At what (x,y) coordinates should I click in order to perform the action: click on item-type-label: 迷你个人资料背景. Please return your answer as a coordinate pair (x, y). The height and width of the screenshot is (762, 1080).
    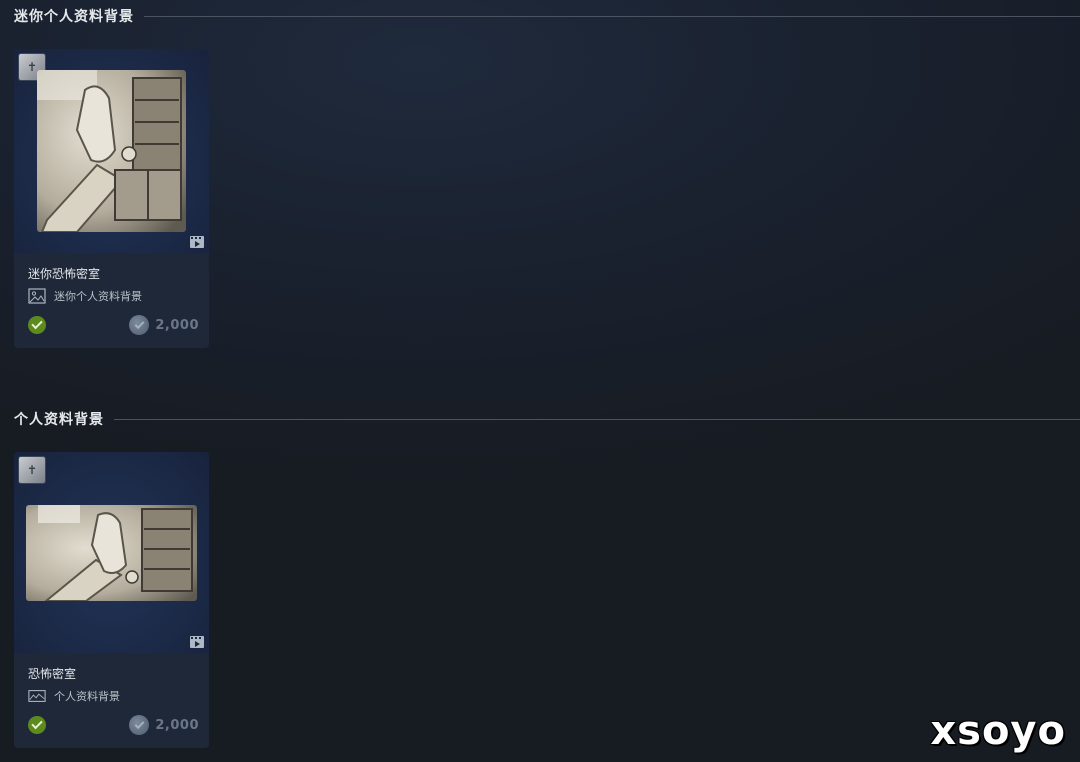
    Looking at the image, I should click on (98, 296).